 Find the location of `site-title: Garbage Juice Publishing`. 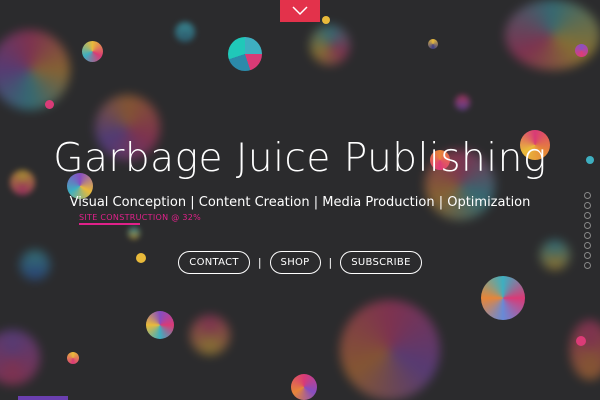

site-title: Garbage Juice Publishing is located at coordinates (300, 158).